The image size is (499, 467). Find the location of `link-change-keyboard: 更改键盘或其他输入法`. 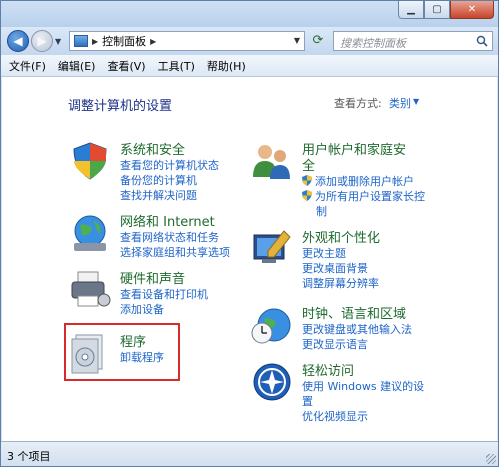

link-change-keyboard: 更改键盘或其他输入法 is located at coordinates (357, 329).